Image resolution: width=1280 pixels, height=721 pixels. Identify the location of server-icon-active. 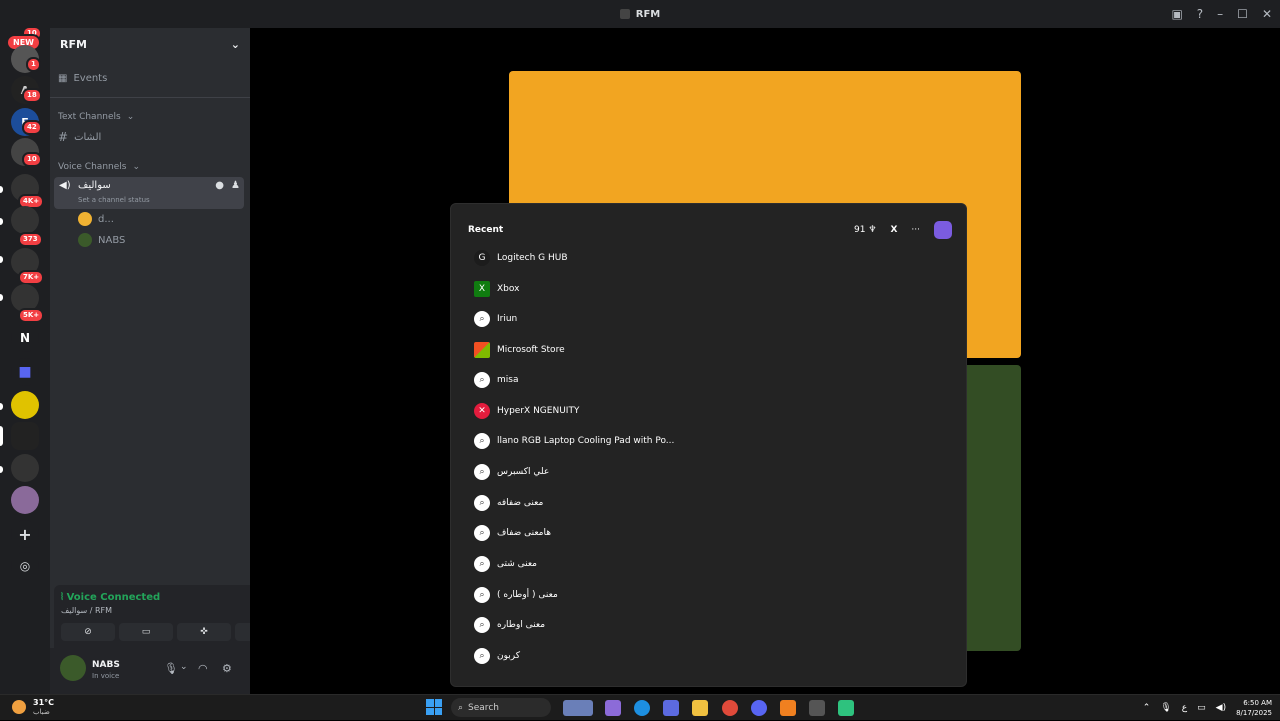
(25, 436).